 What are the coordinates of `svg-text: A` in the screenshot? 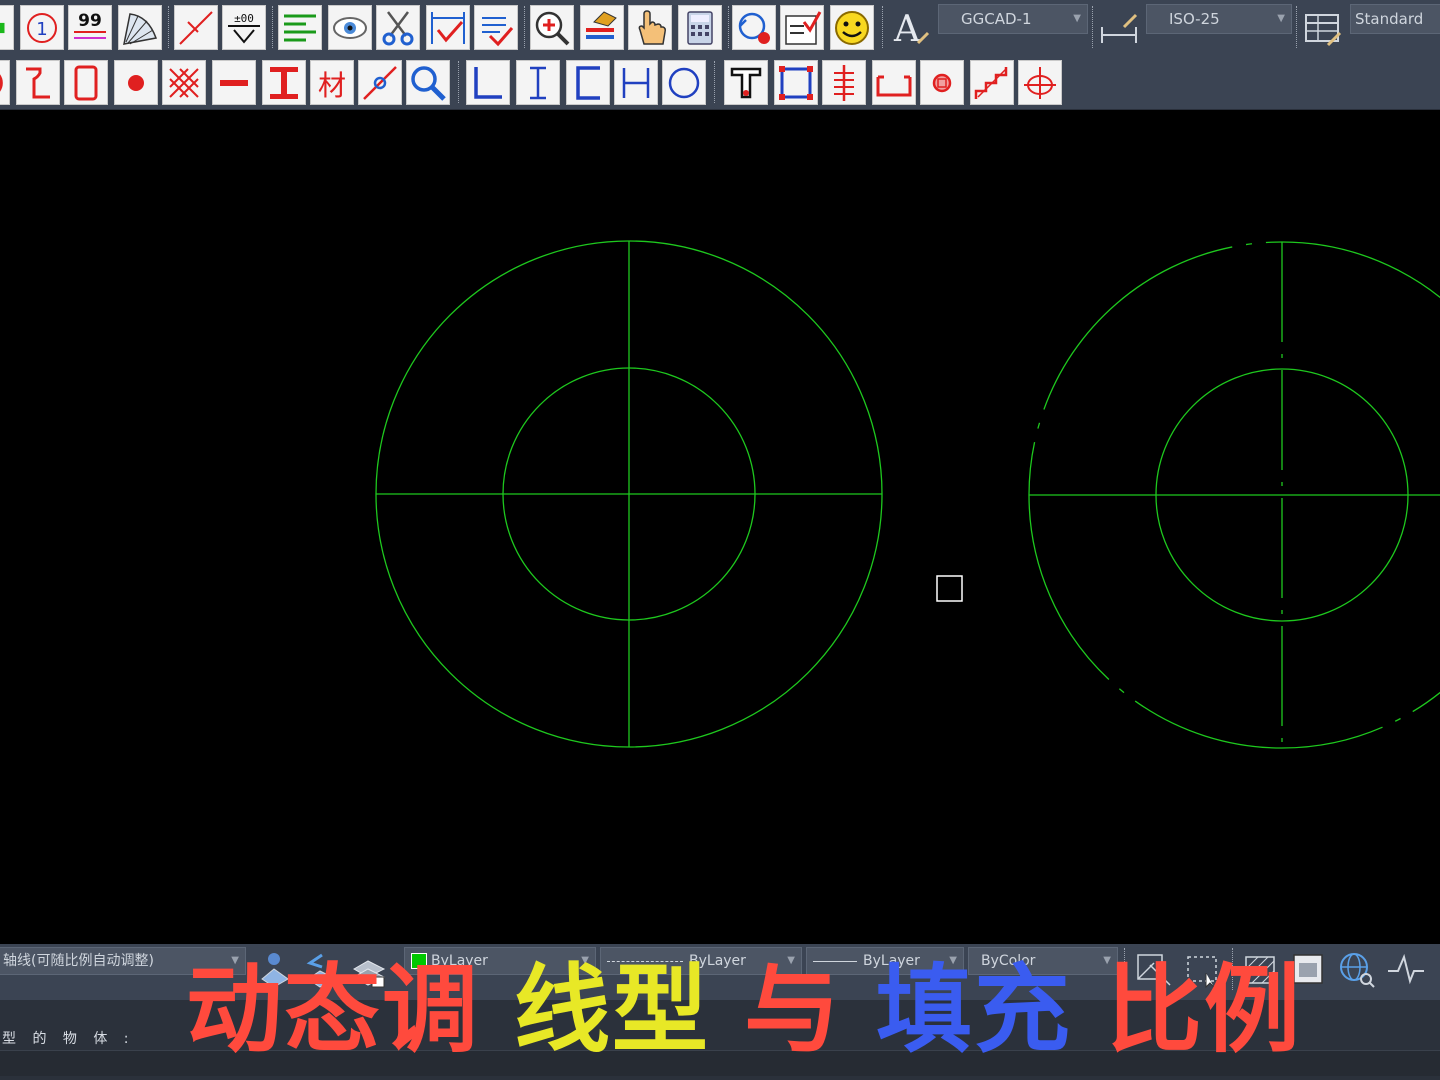 It's located at (907, 29).